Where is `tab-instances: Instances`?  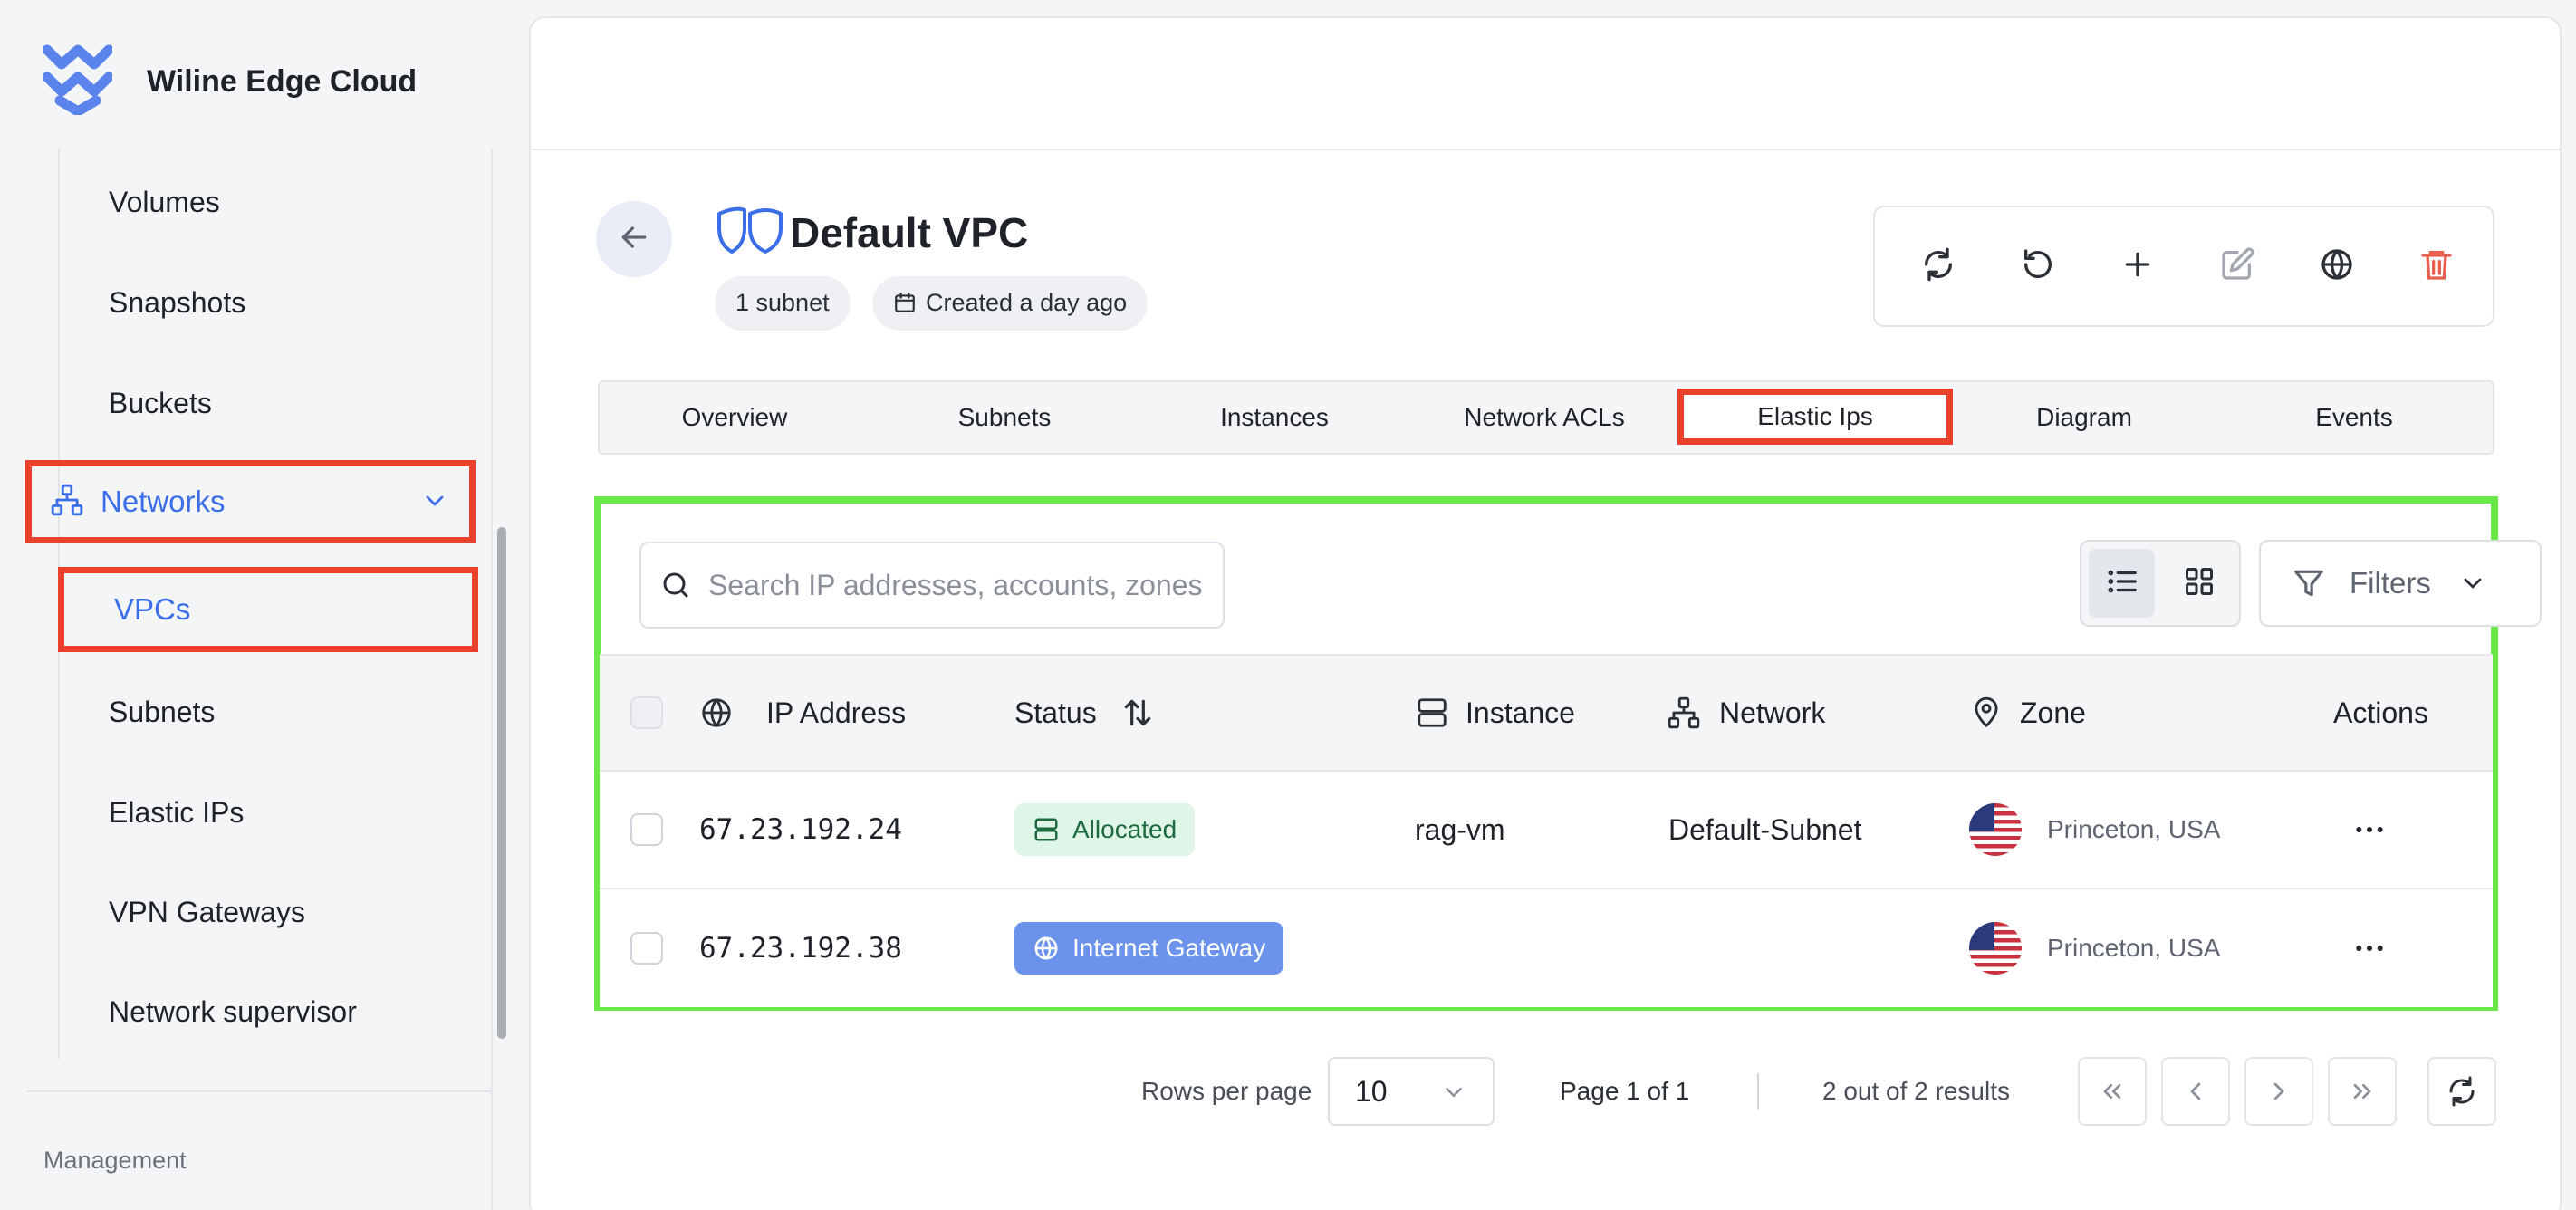
tab-instances: Instances is located at coordinates (1274, 417).